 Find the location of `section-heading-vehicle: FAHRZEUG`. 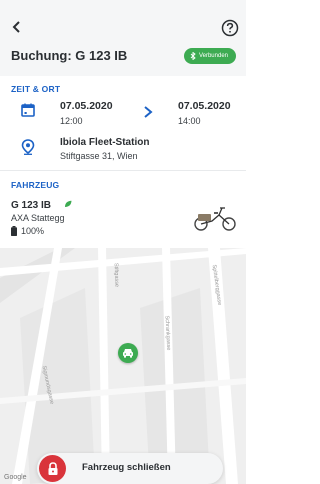

section-heading-vehicle: FAHRZEUG is located at coordinates (35, 185).